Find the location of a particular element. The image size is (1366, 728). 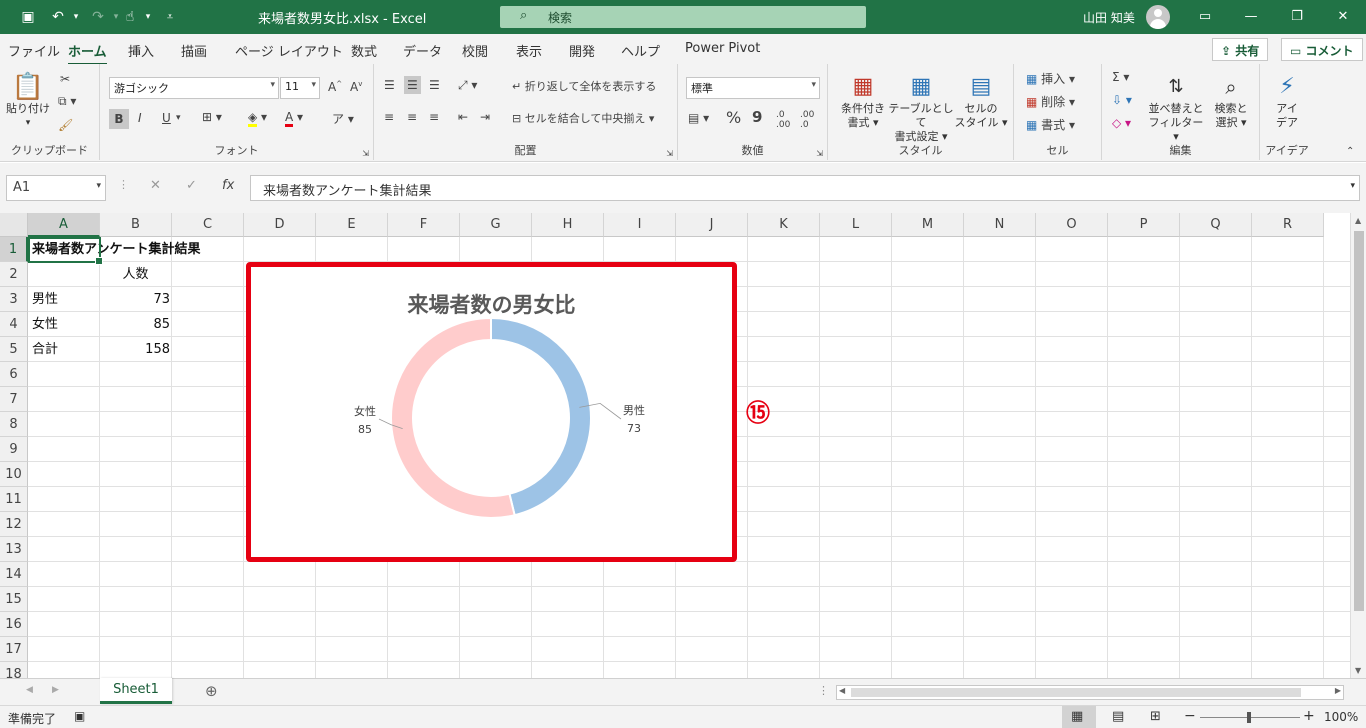

tab-formulas: 数式 is located at coordinates (364, 50).